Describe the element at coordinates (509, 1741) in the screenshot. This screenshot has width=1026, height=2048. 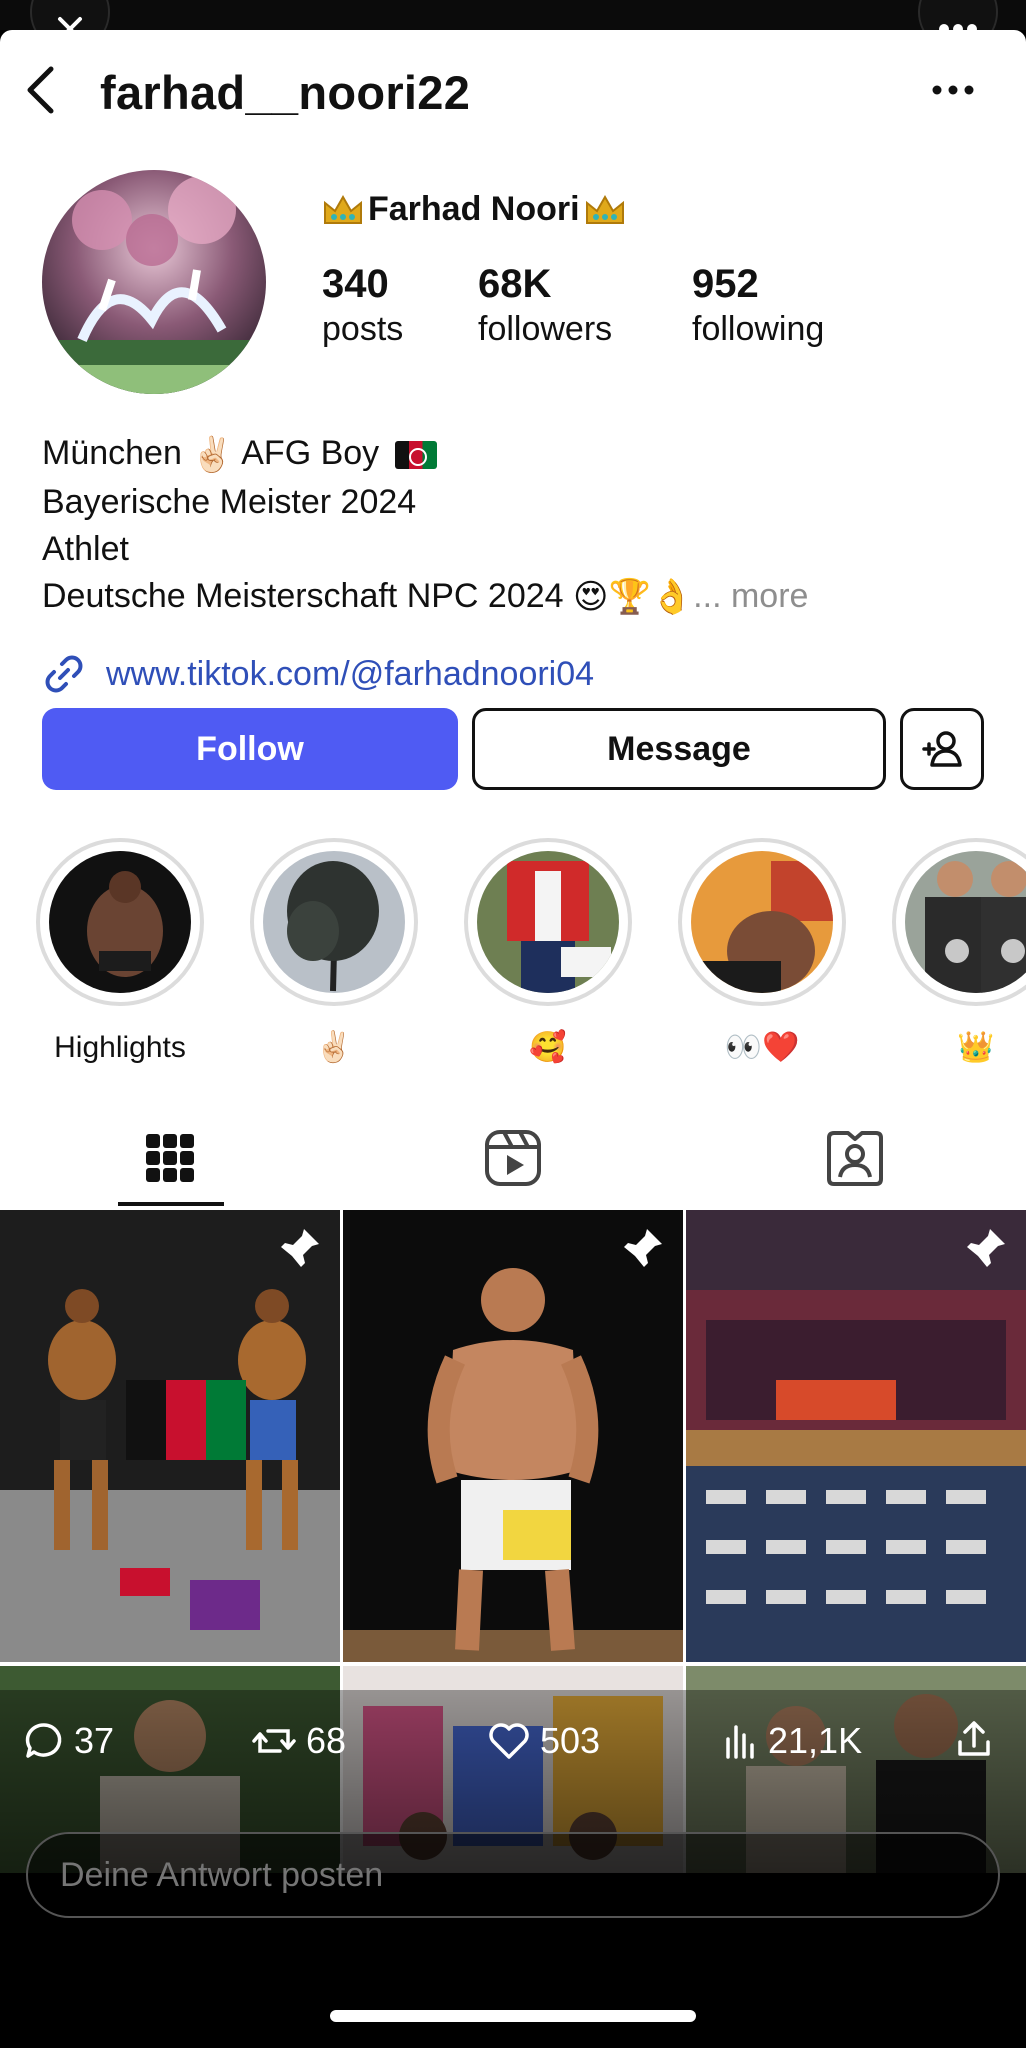
I see `heart-icon` at that location.